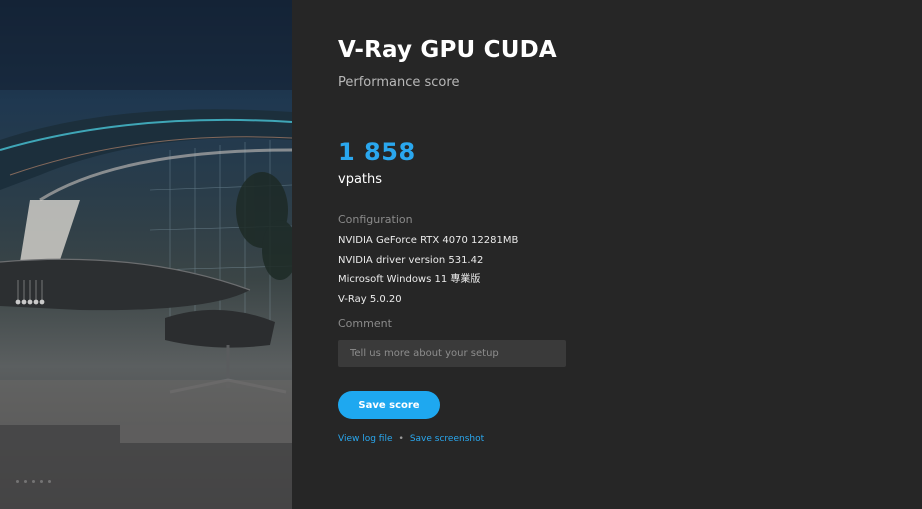  What do you see at coordinates (365, 439) in the screenshot?
I see `view-log-file-link: View log file` at bounding box center [365, 439].